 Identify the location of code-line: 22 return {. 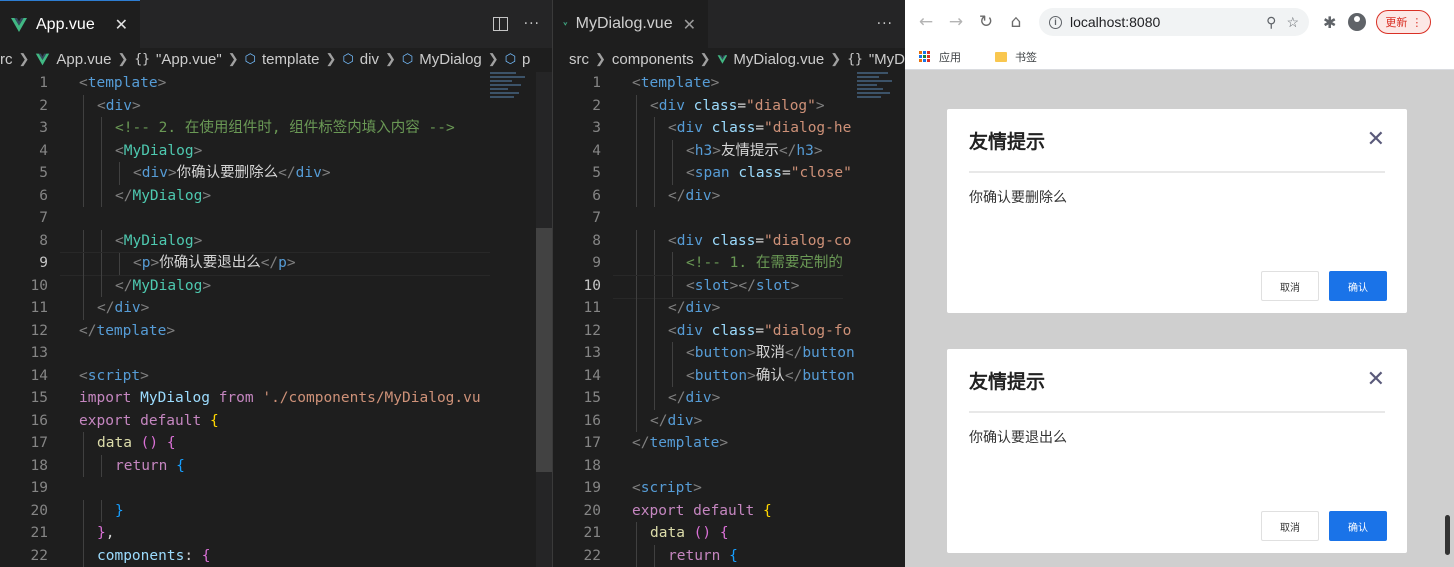
(729, 555).